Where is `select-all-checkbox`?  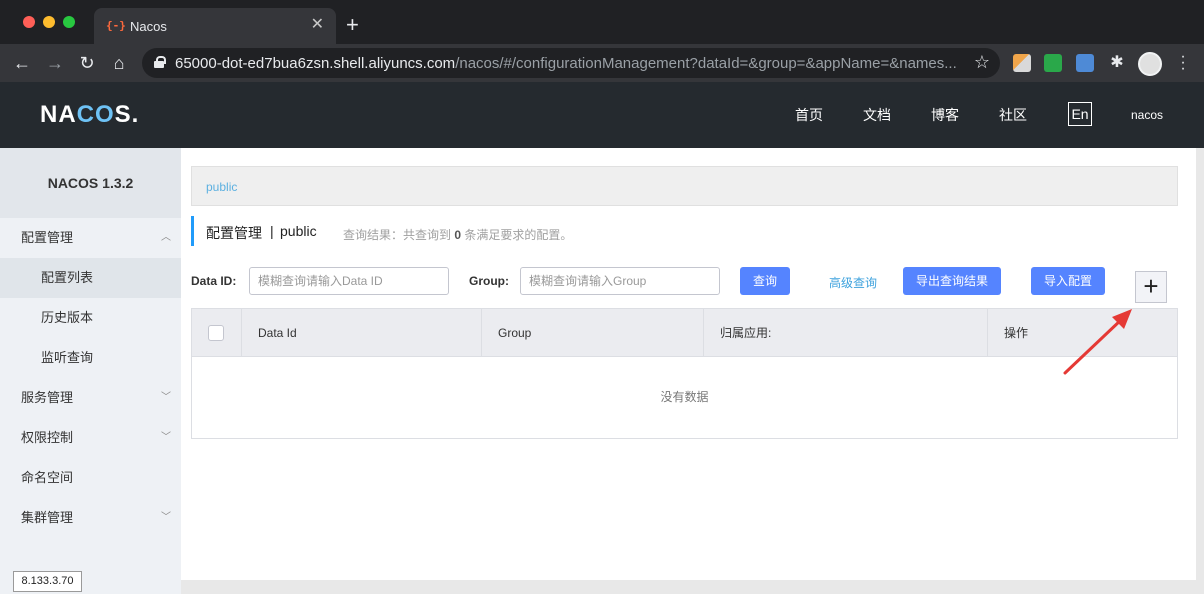
select-all-checkbox is located at coordinates (216, 333).